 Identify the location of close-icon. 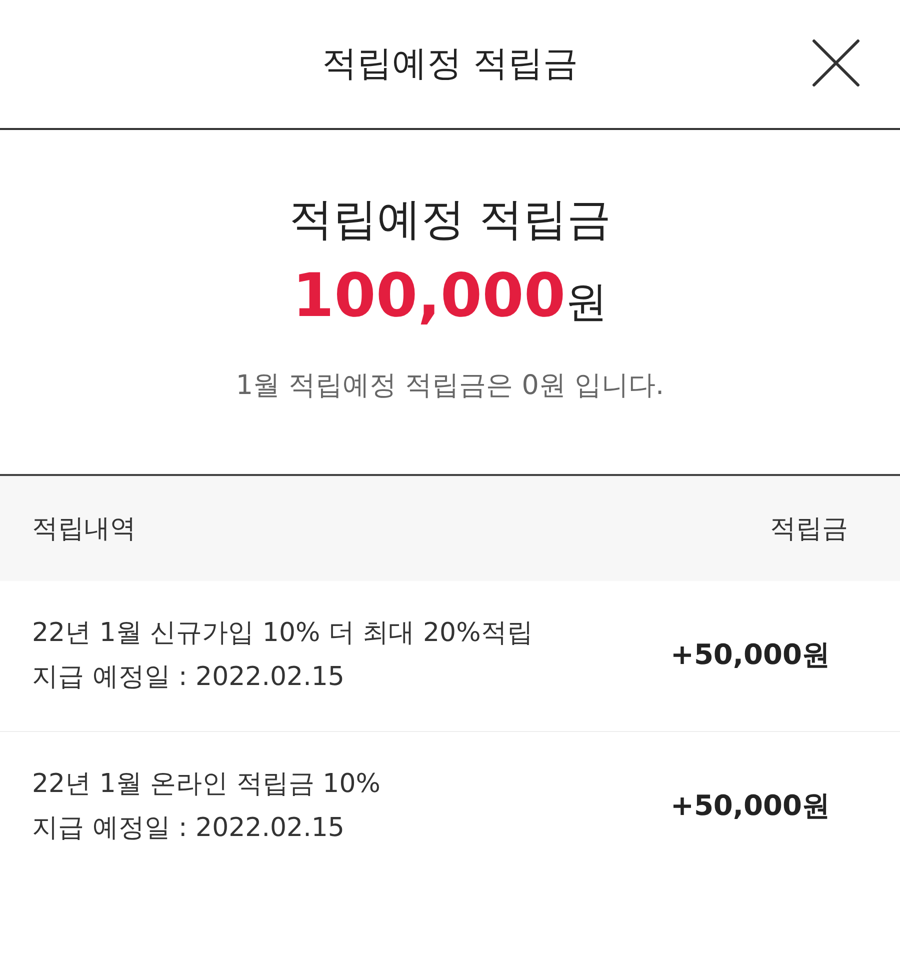
(836, 63).